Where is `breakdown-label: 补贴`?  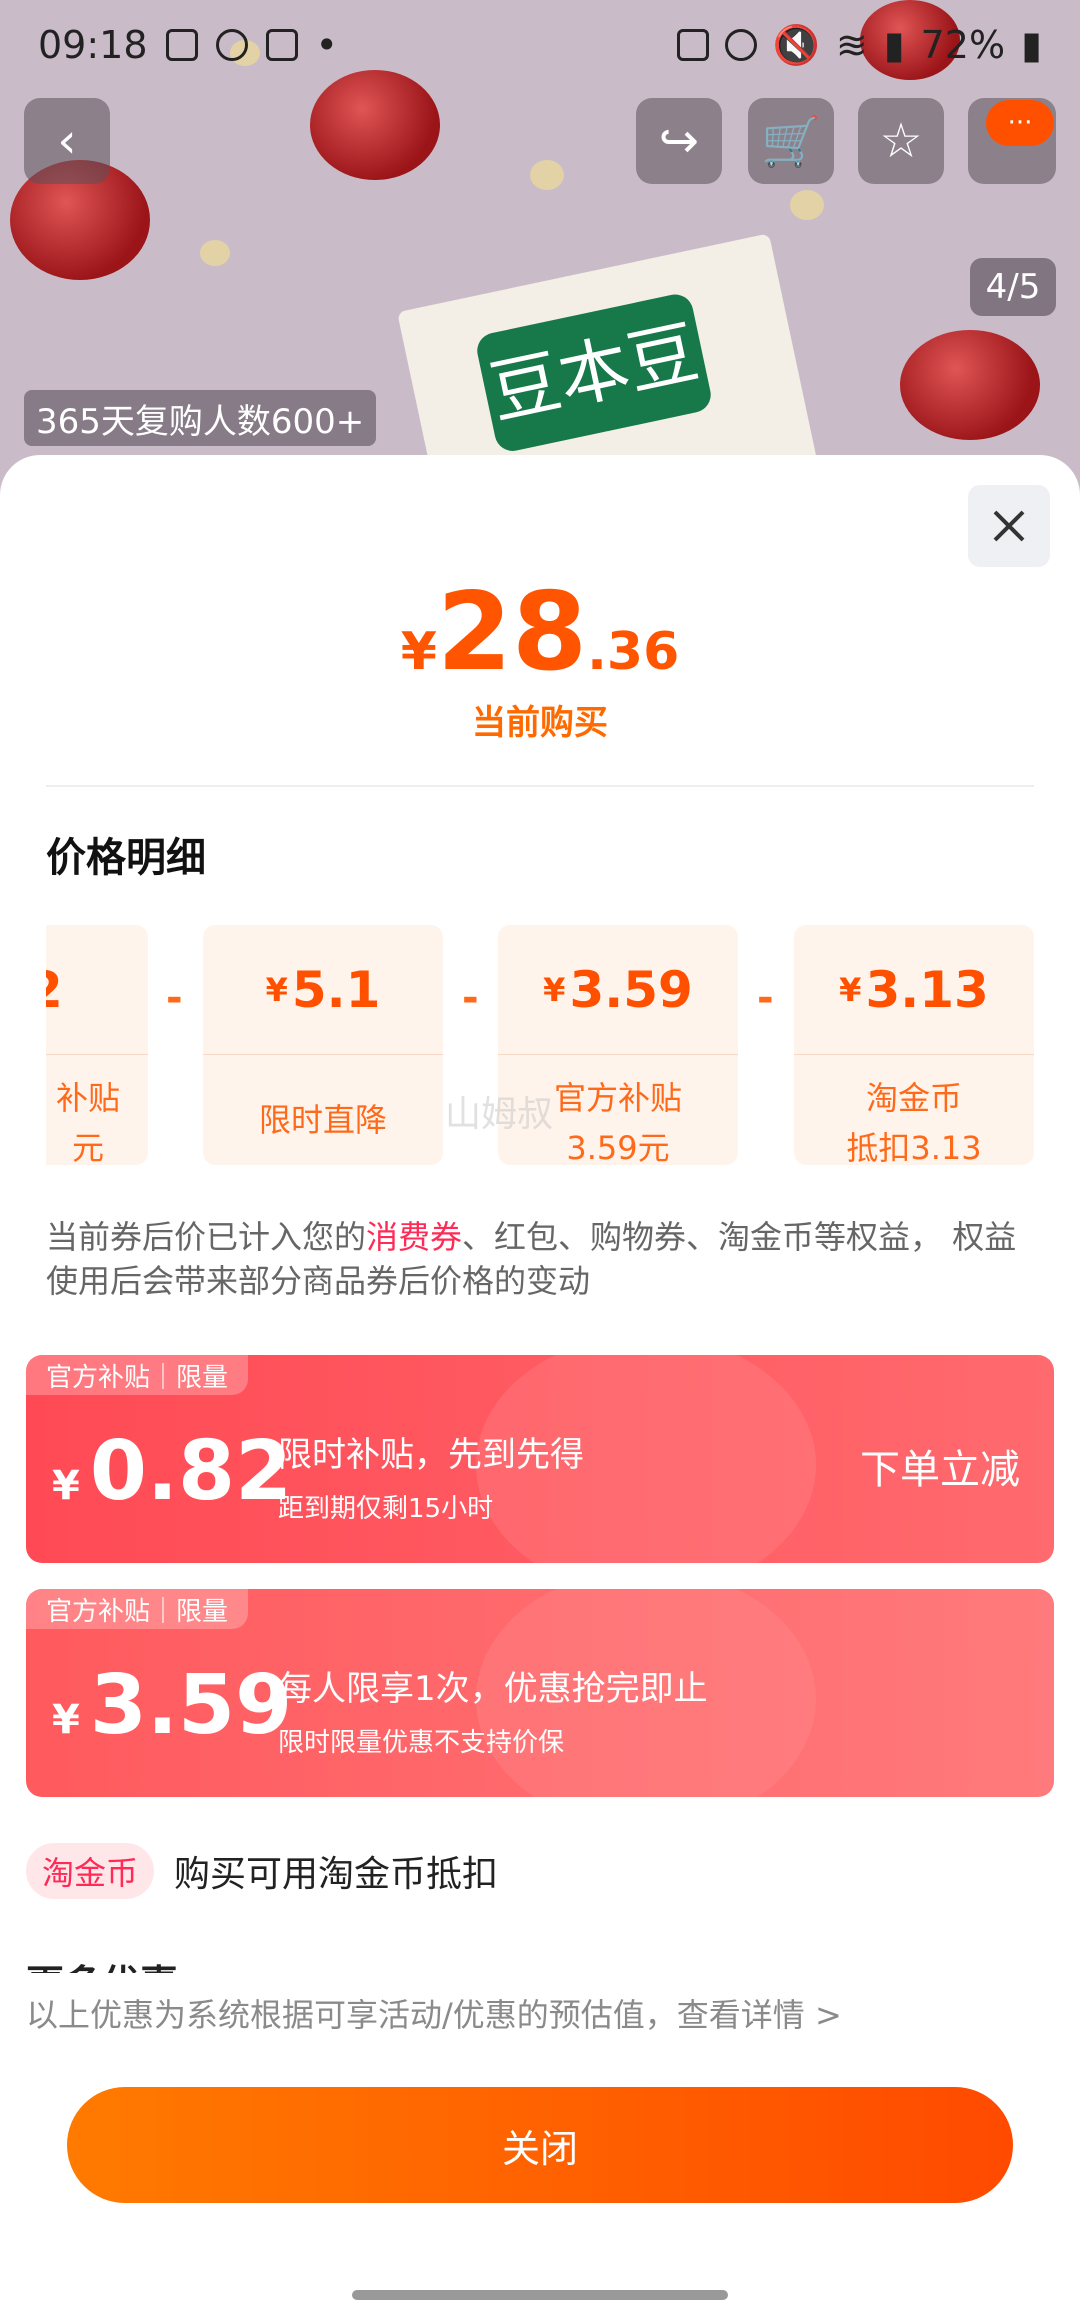
breakdown-label: 补贴 is located at coordinates (87, 1098).